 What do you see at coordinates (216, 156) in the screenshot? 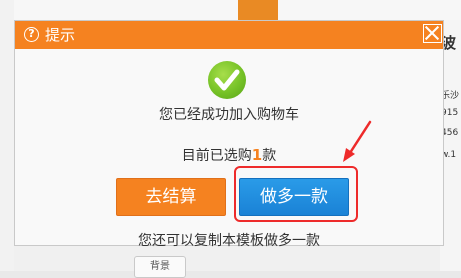
I see `selected-prefix: 目前已选购` at bounding box center [216, 156].